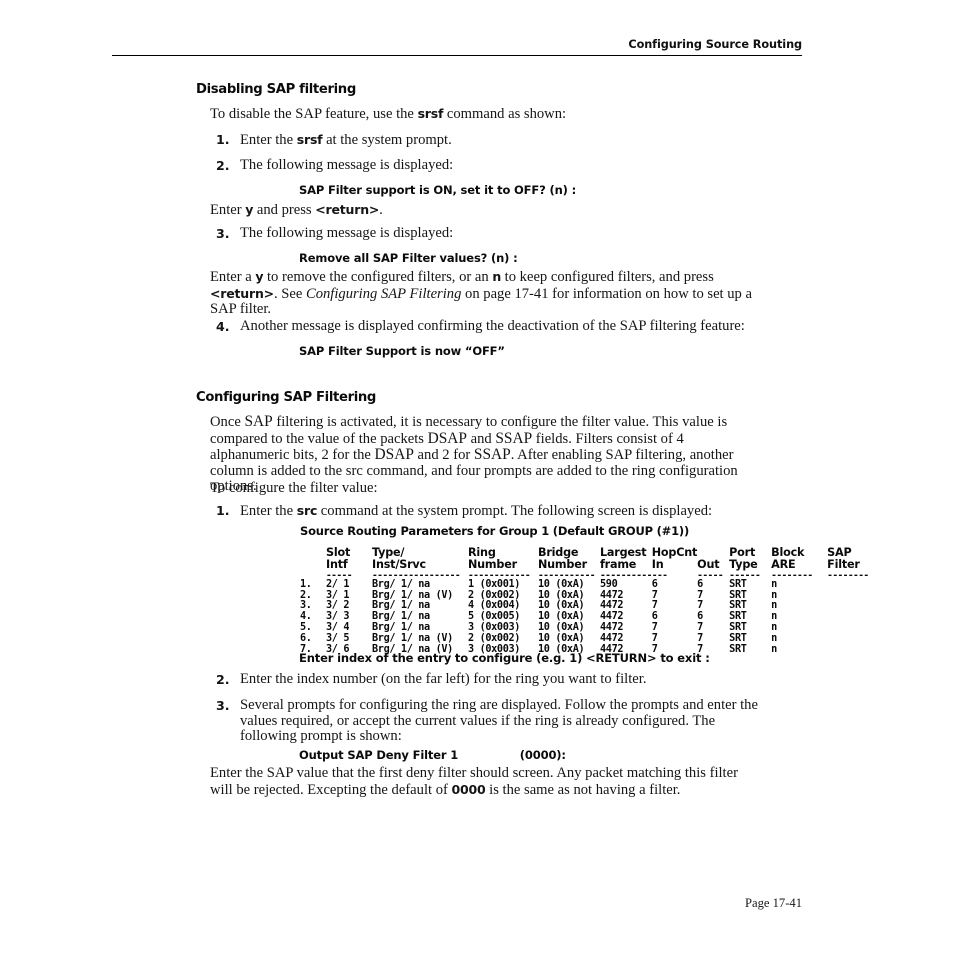  Describe the element at coordinates (268, 511) in the screenshot. I see `text-fragment: Enter the` at that location.